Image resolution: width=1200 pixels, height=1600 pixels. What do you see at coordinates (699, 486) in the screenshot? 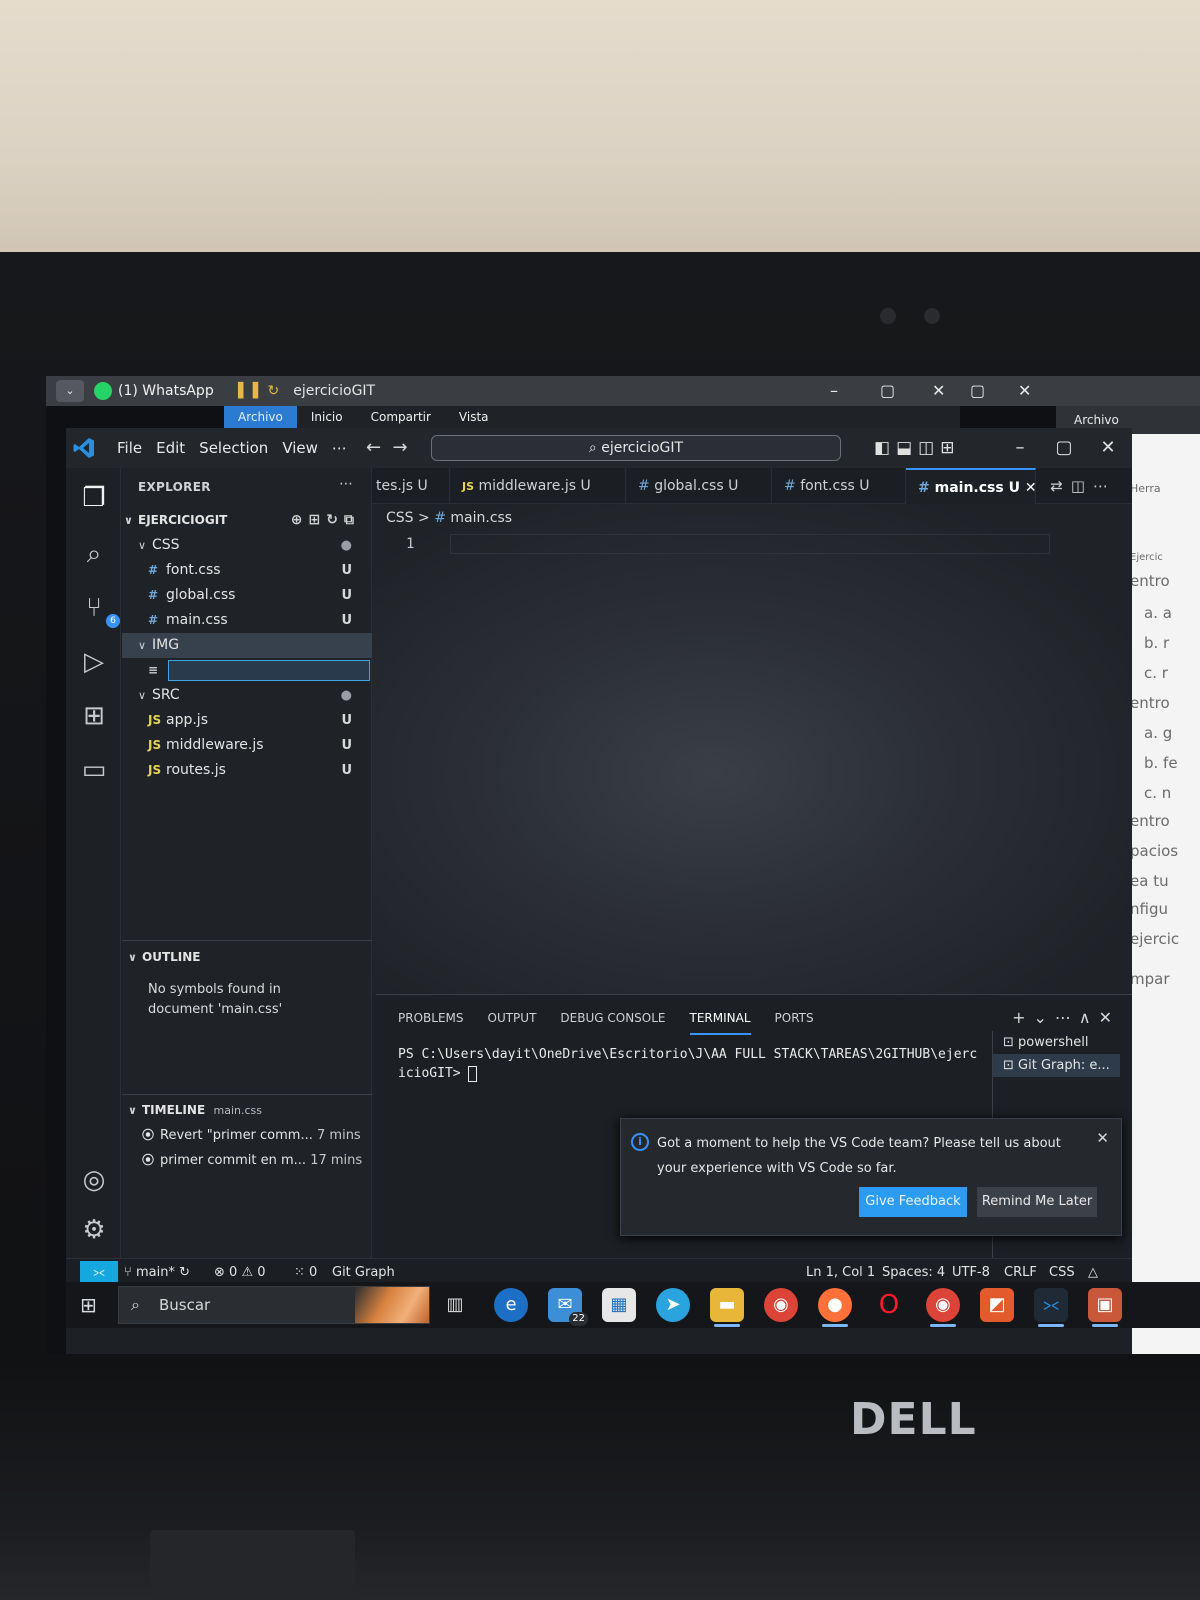
I see `tab-global-css: # global.css U` at bounding box center [699, 486].